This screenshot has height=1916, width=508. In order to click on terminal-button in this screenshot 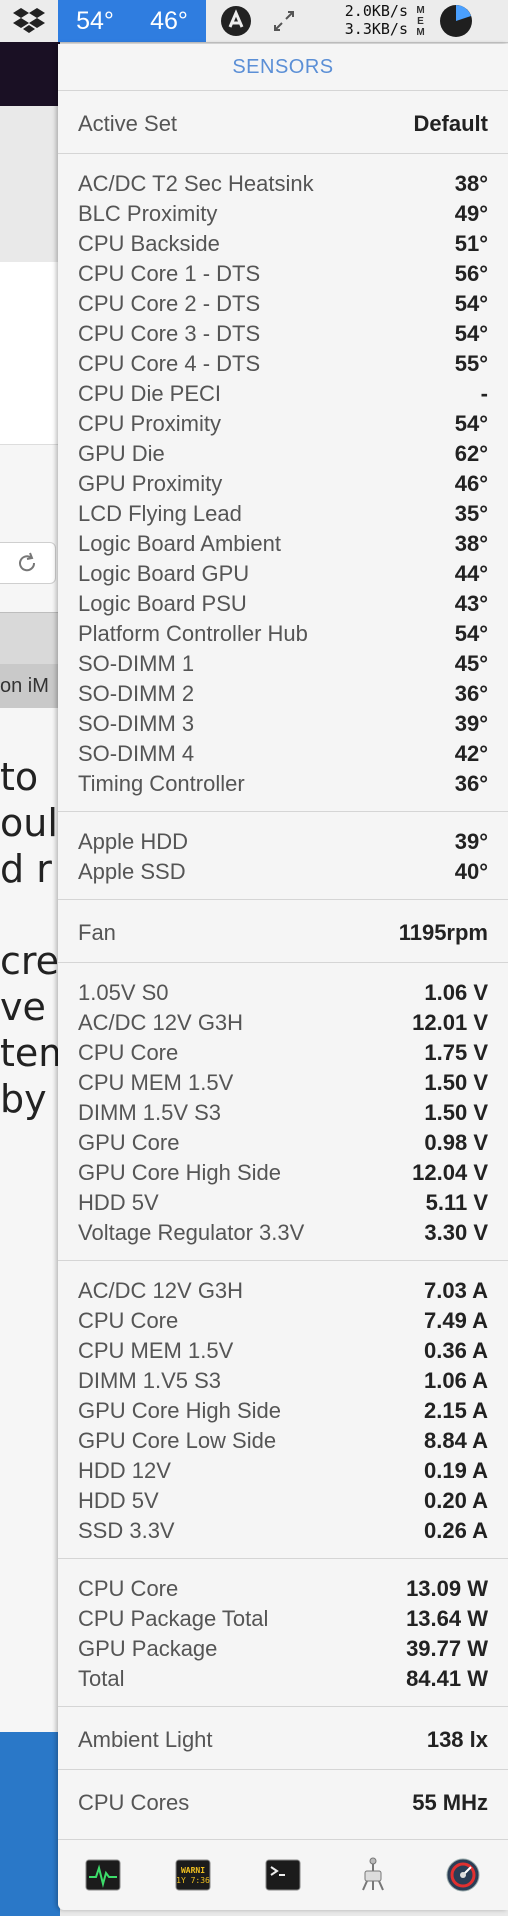, I will do `click(283, 1875)`.